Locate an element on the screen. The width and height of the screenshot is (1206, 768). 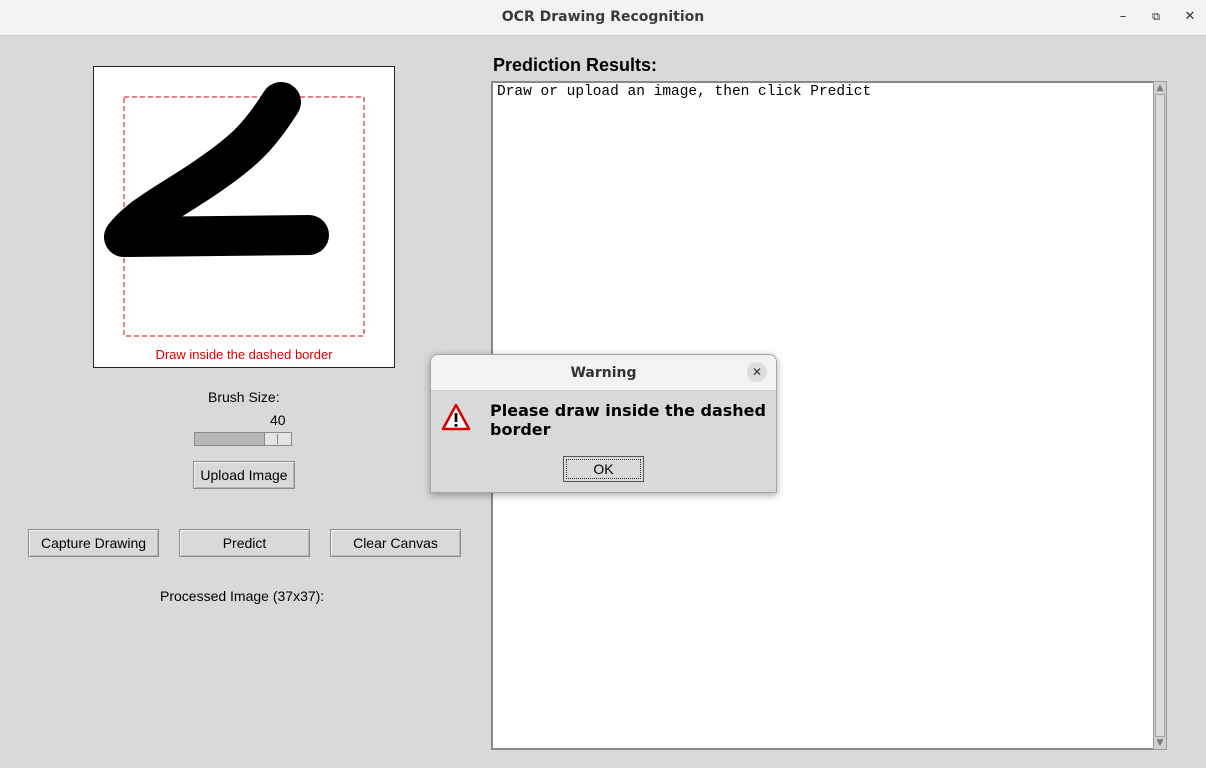
dialog-title-bar: Warning ✕ is located at coordinates (603, 373).